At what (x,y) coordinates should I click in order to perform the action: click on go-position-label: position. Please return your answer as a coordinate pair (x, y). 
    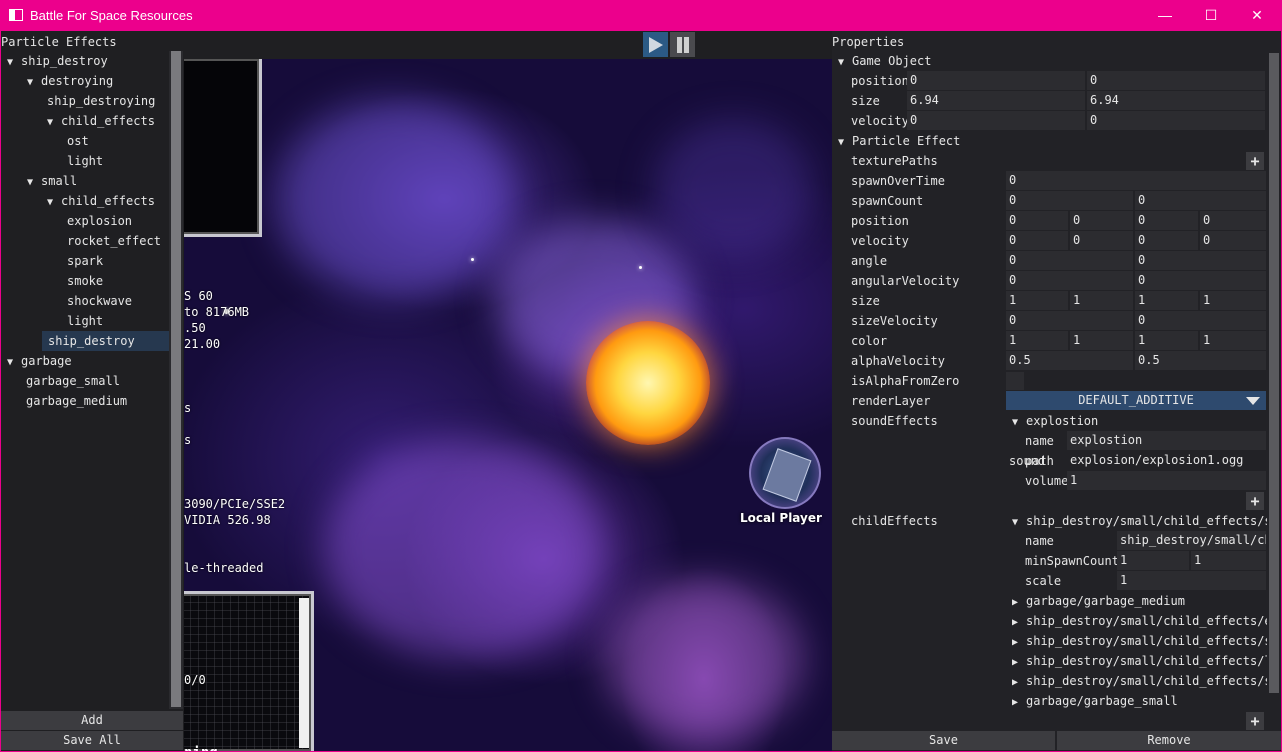
    Looking at the image, I should click on (880, 81).